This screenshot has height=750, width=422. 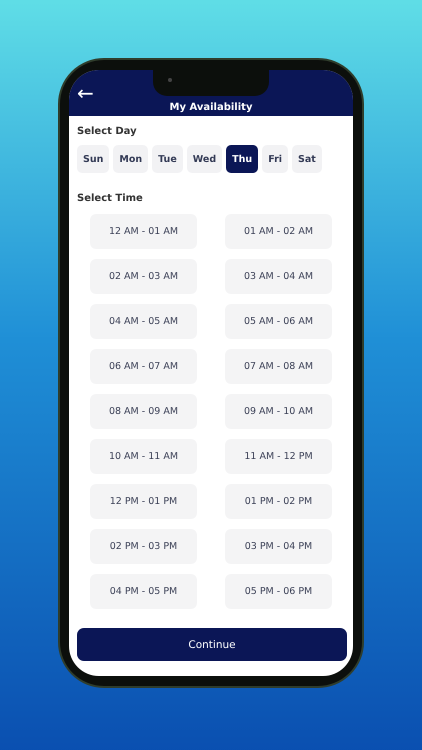 I want to click on time-slot-button: 01 AM - 02 AM, so click(x=278, y=231).